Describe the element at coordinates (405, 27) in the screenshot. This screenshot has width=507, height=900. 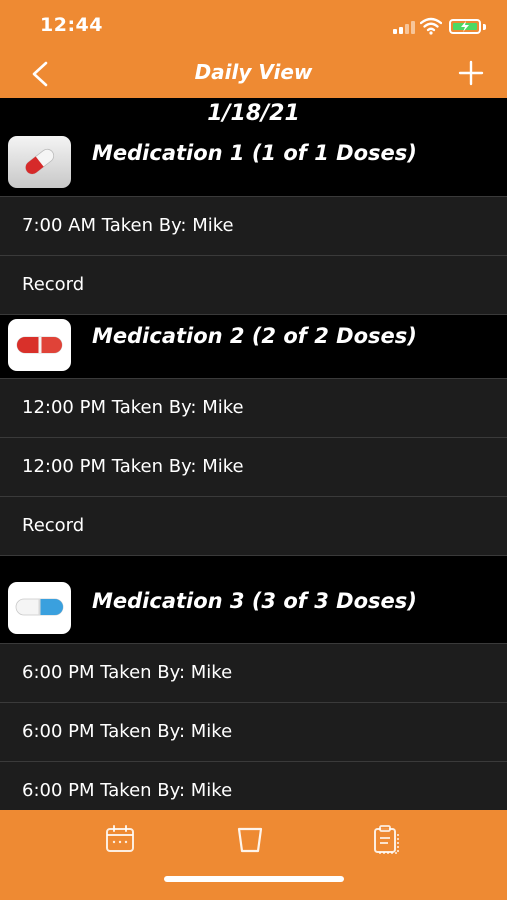
I see `signal-icon` at that location.